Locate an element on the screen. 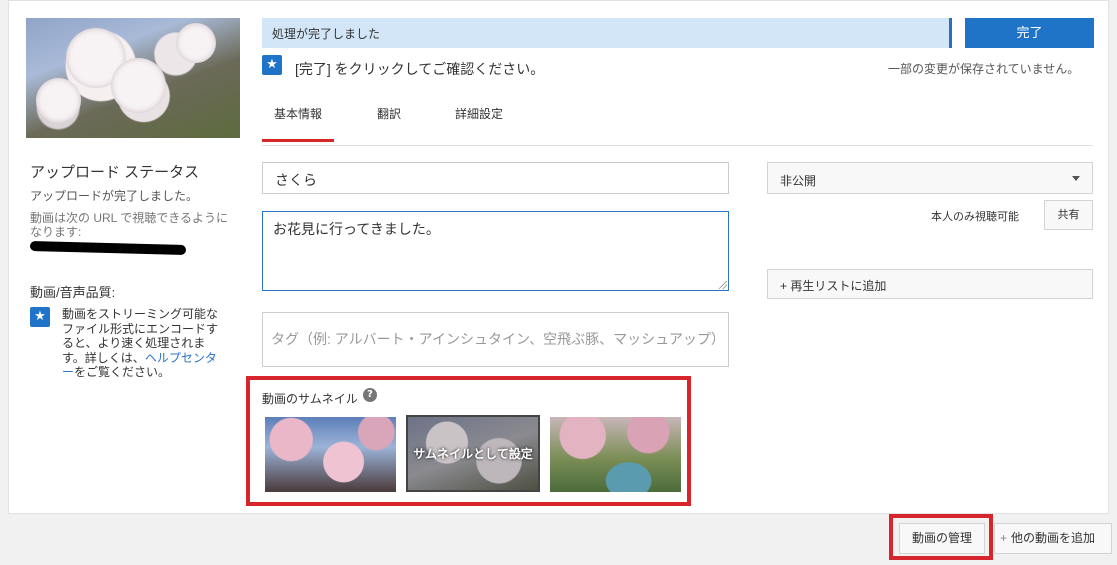 Image resolution: width=1117 pixels, height=565 pixels. chevron-down-icon is located at coordinates (1076, 178).